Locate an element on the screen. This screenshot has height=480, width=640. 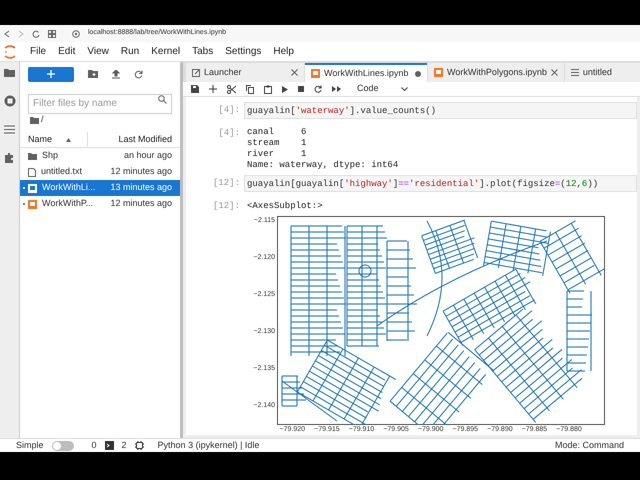
table-of-contents-icon is located at coordinates (9, 129).